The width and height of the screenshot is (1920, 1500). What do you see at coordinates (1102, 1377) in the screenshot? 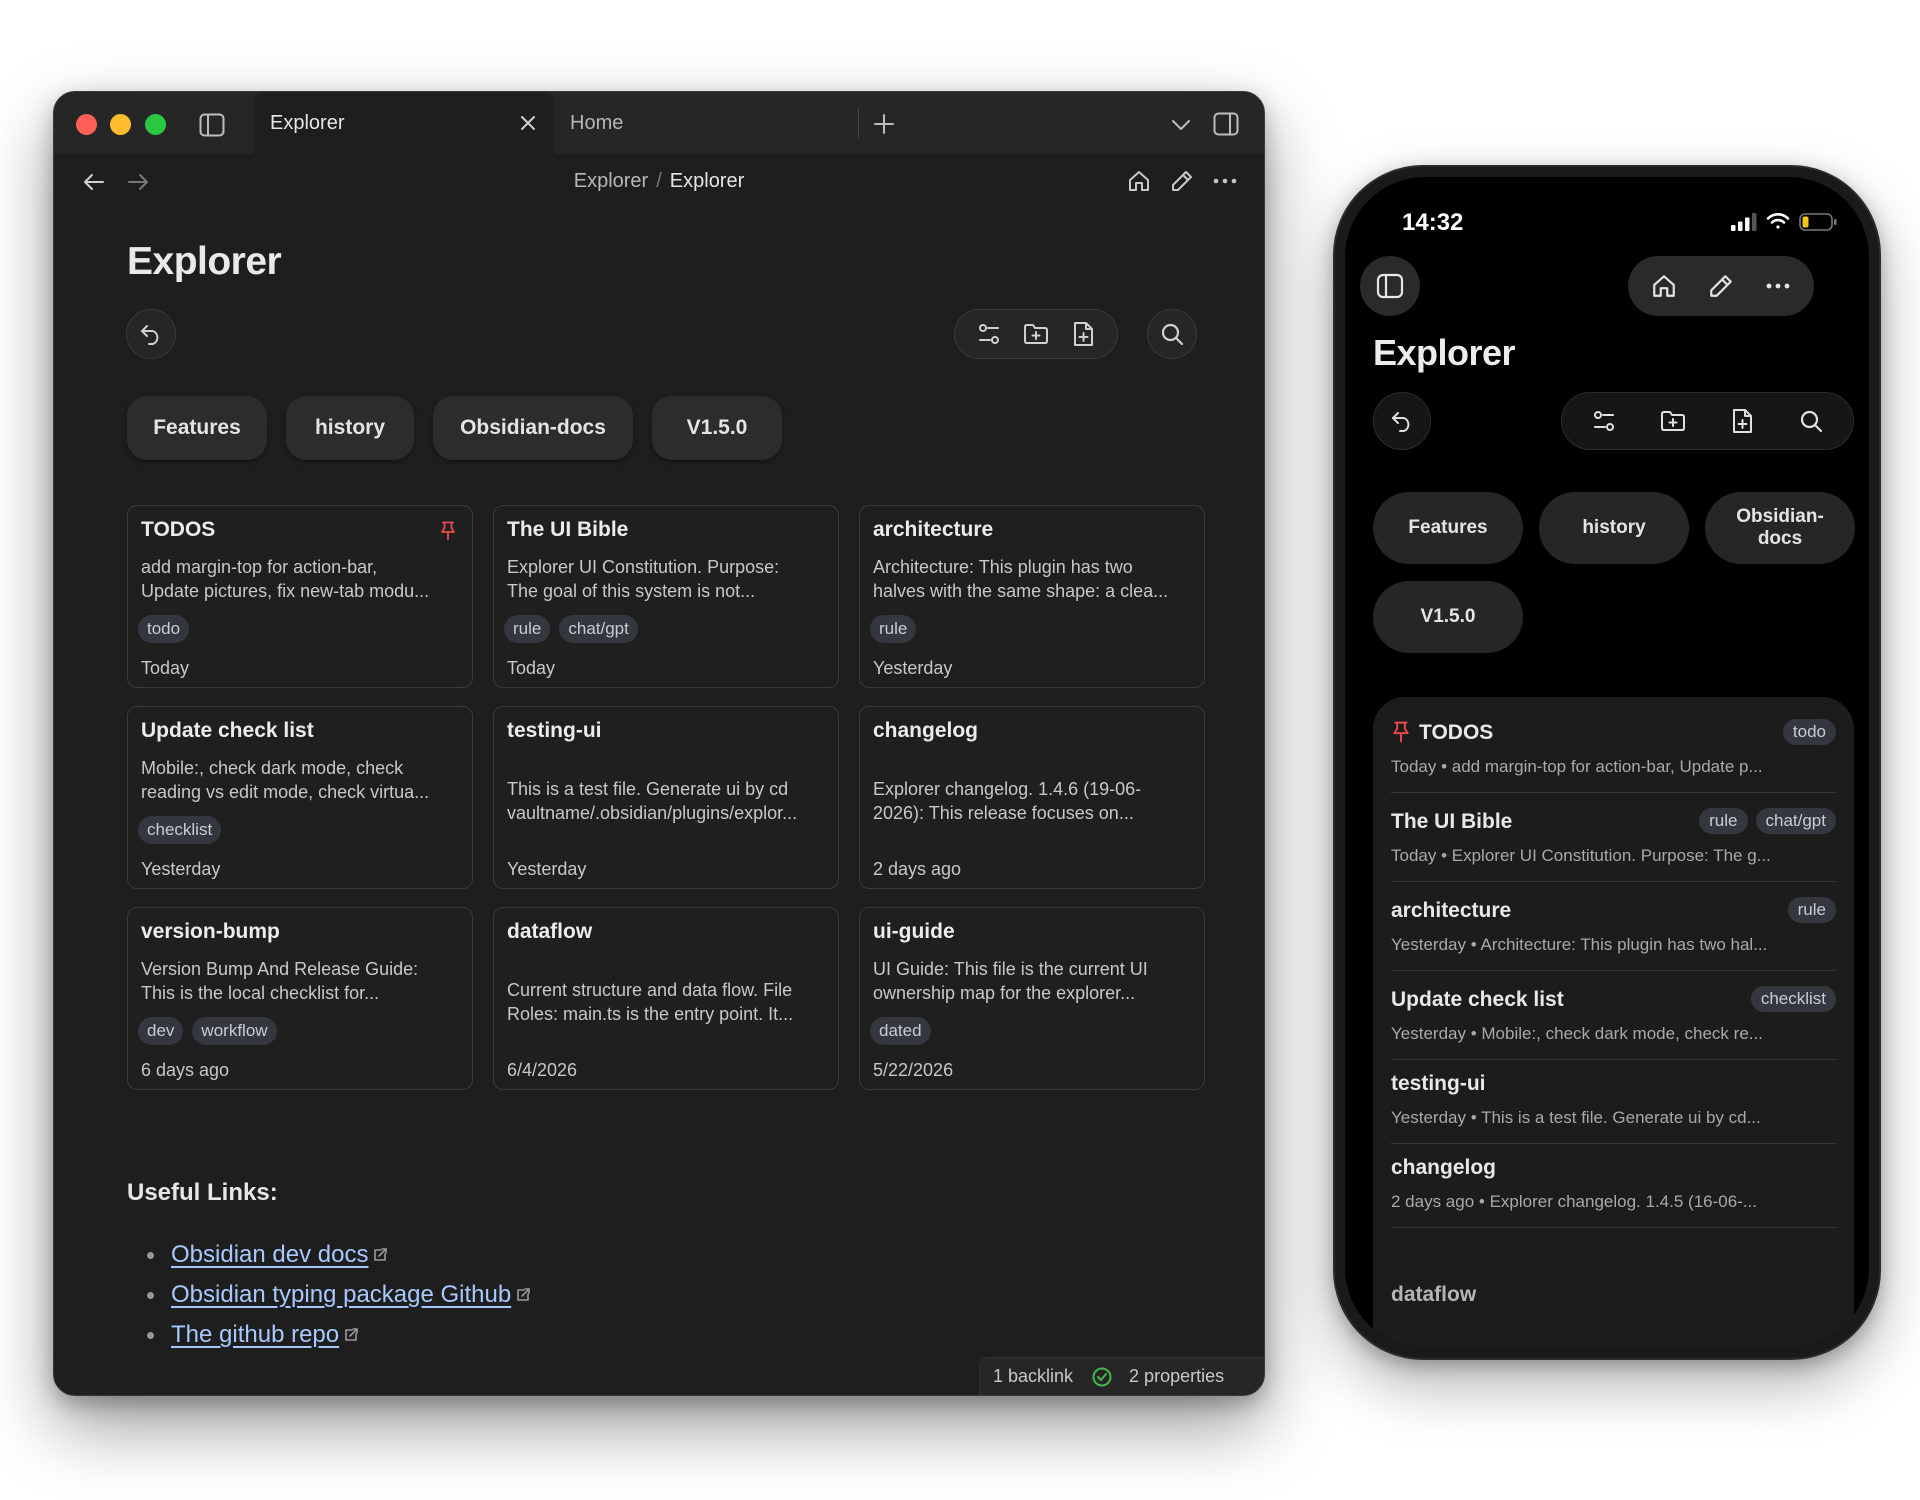
I see `sync-check-icon` at bounding box center [1102, 1377].